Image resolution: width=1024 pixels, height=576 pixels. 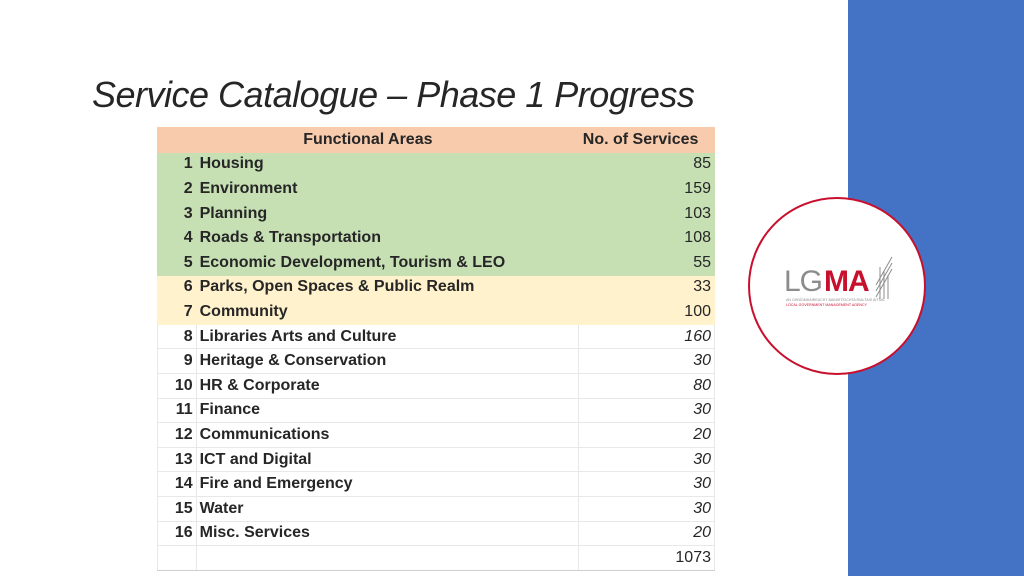 I want to click on table-row: 9 Heritage & Conservation 30, so click(x=436, y=361).